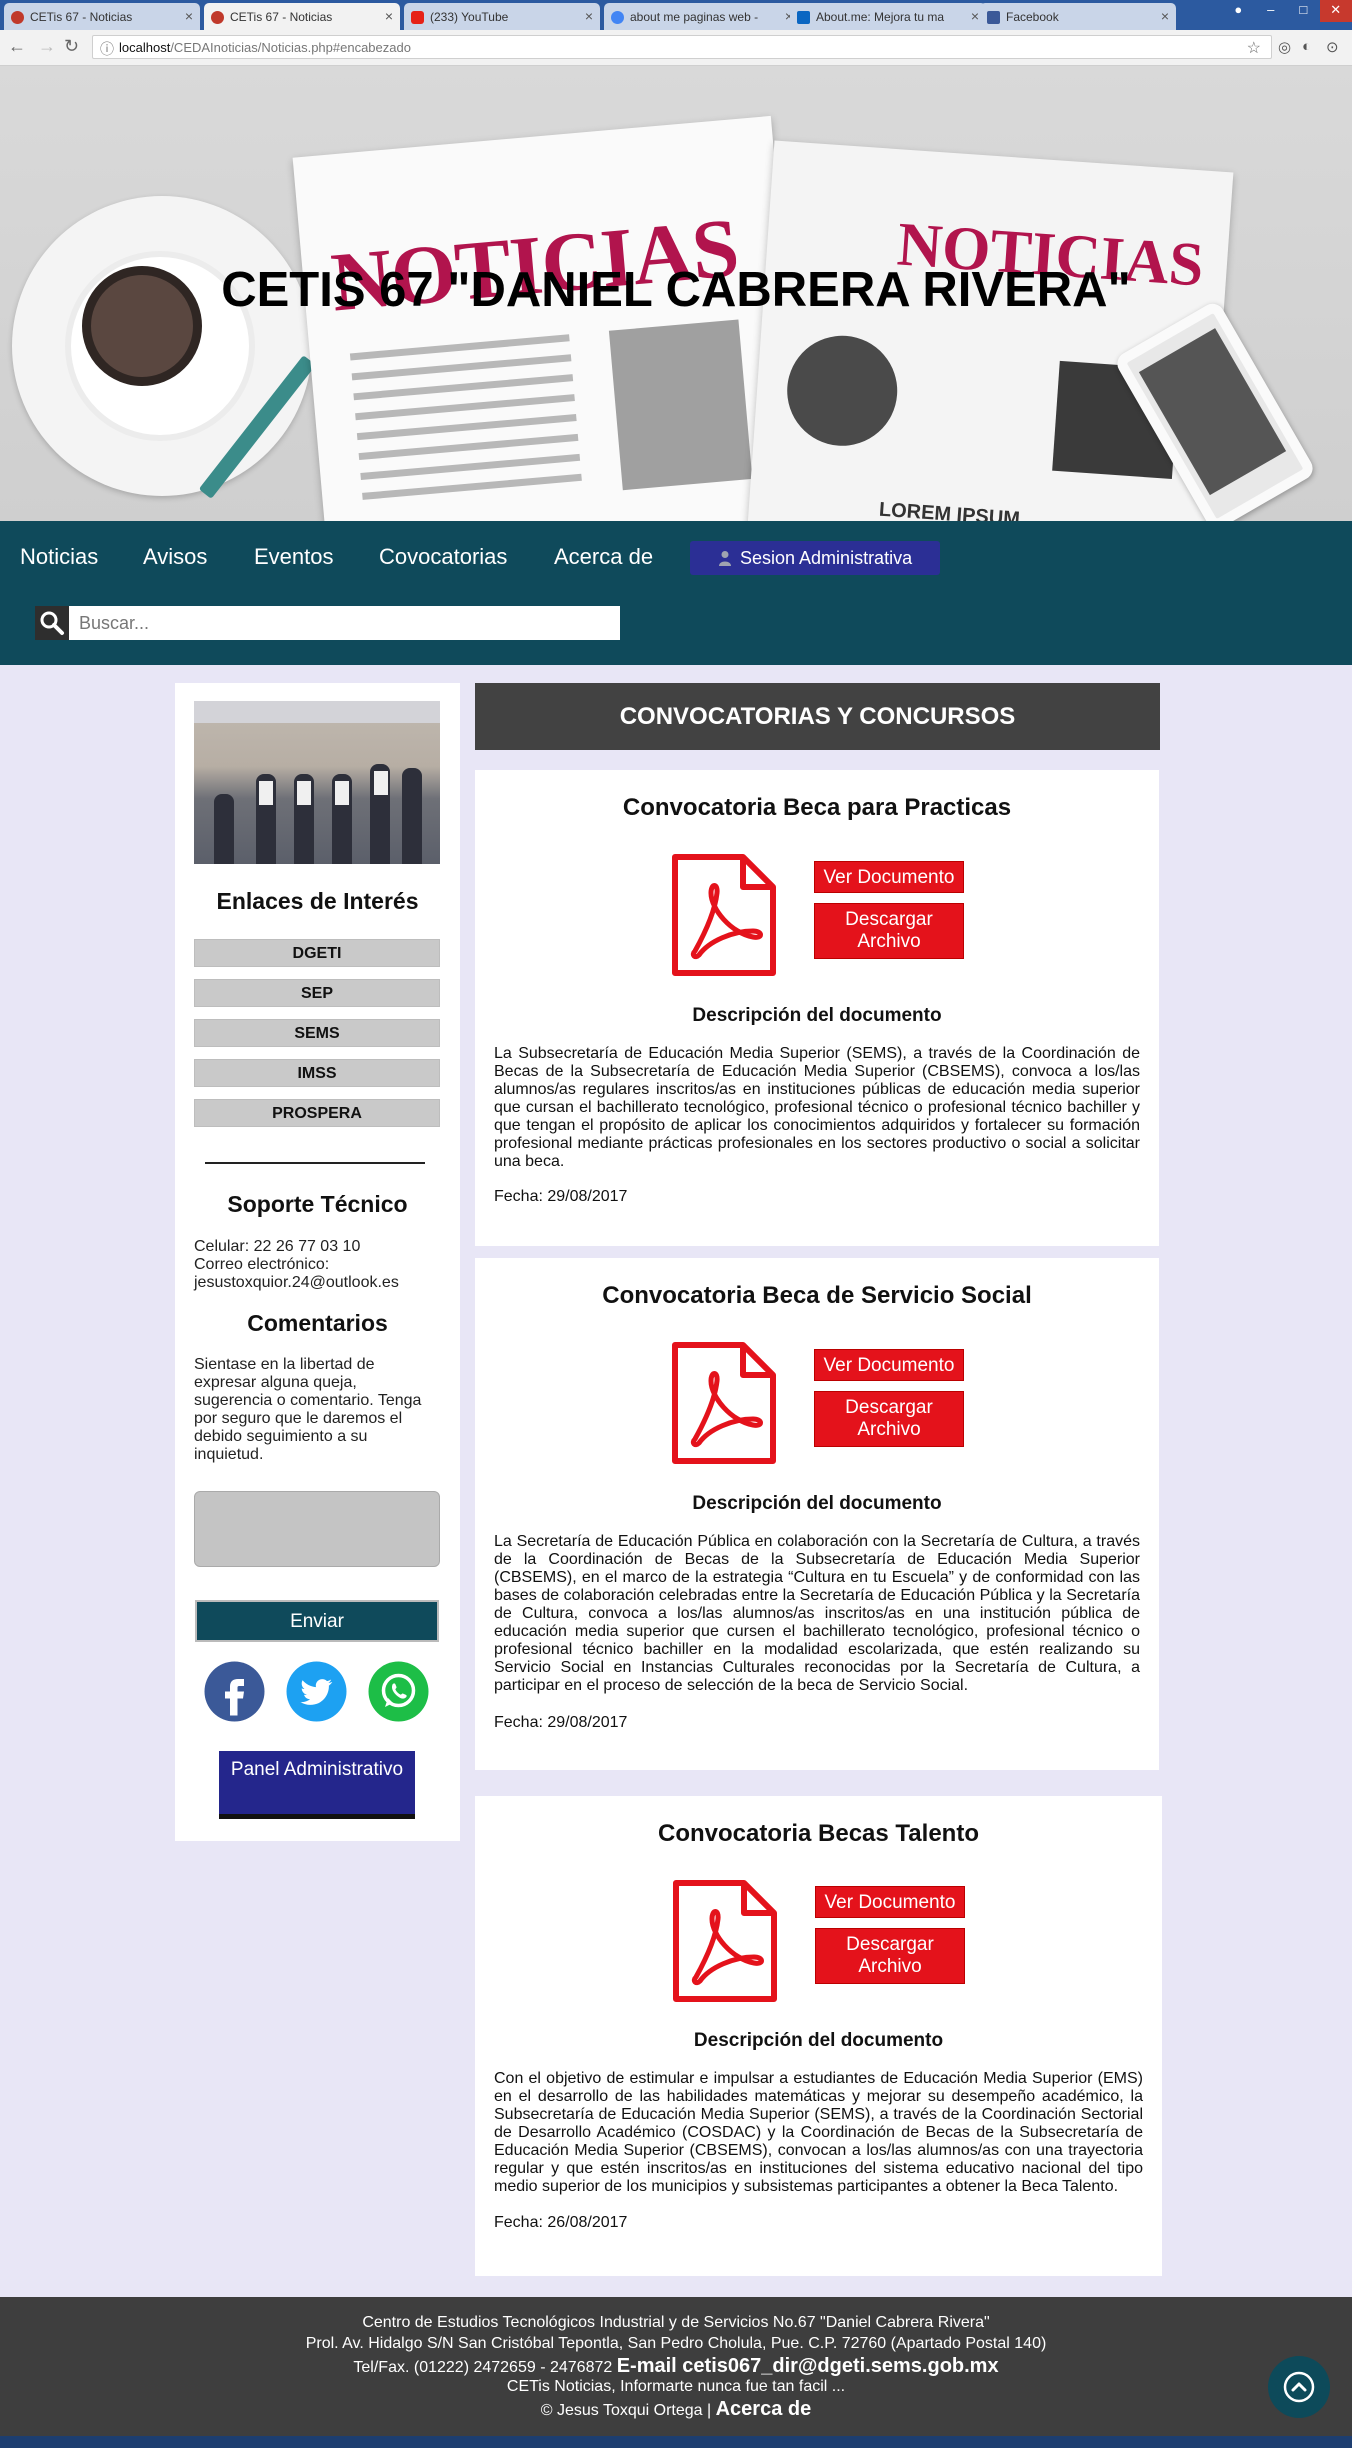 This screenshot has height=2448, width=1352. I want to click on close-window-icon: ✕, so click(1335, 11).